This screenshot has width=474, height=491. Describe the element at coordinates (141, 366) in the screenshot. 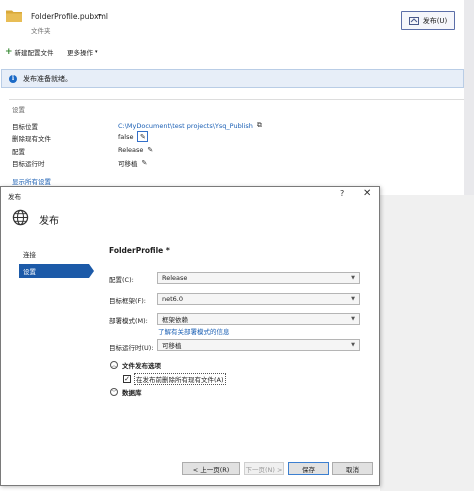

I see `file-publish-options-label: 文件发布选项` at that location.